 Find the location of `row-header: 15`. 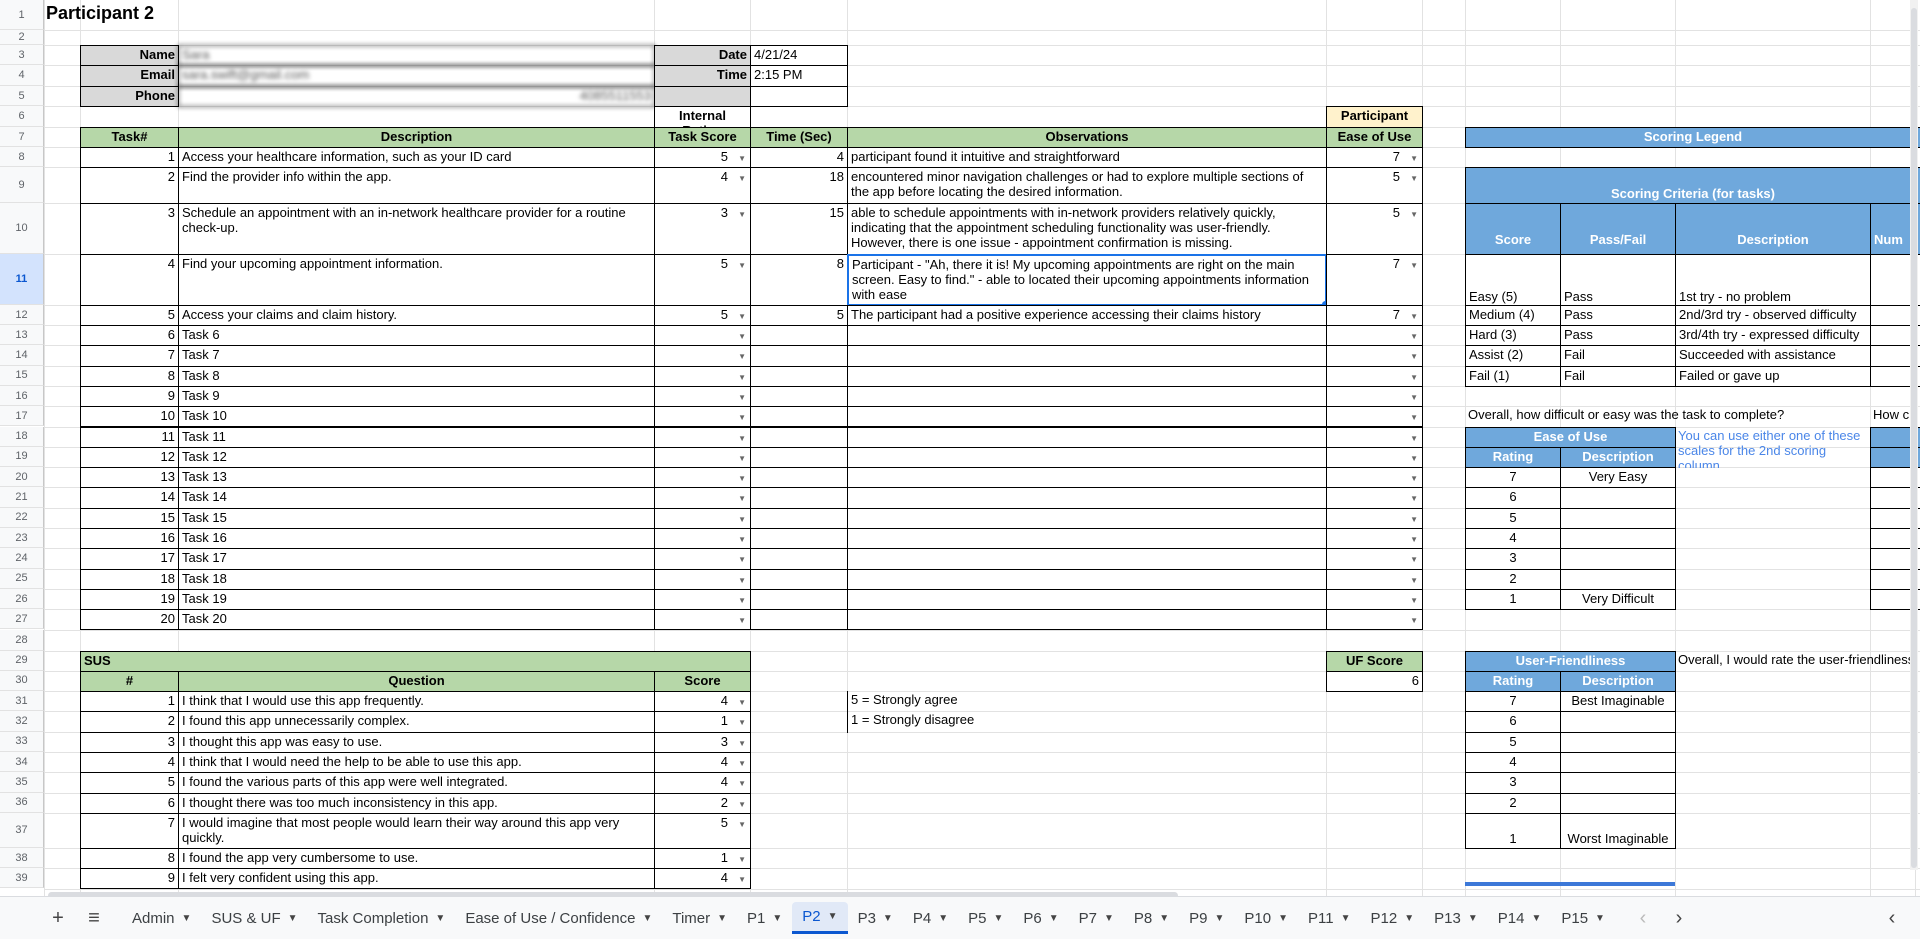

row-header: 15 is located at coordinates (22, 375).